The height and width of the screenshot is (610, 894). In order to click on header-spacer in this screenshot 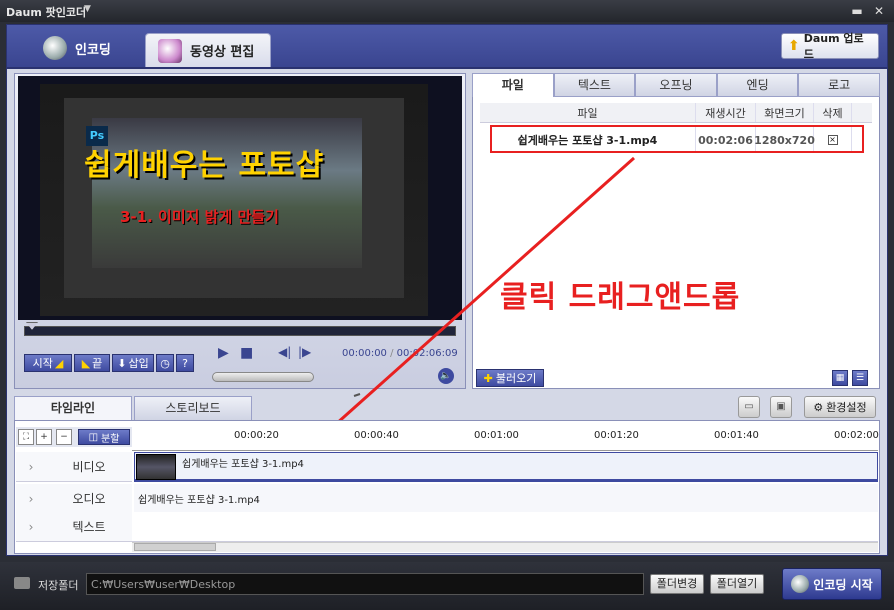, I will do `click(862, 112)`.